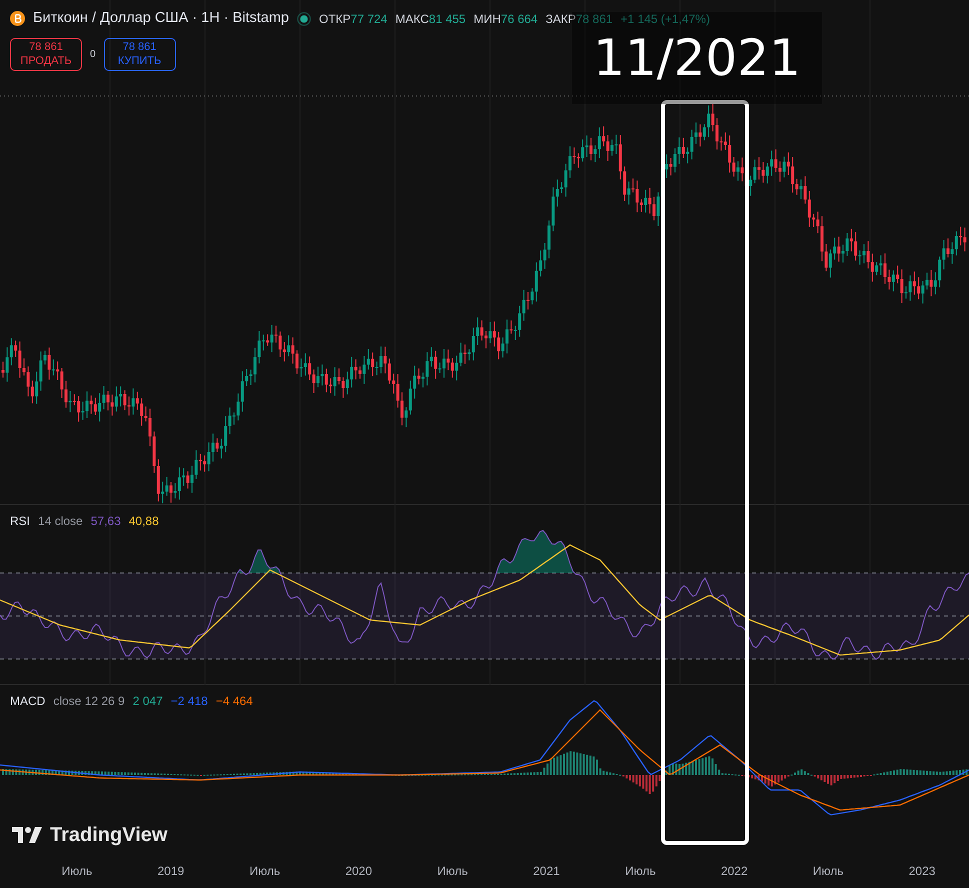  I want to click on axis-label: 2022, so click(734, 871).